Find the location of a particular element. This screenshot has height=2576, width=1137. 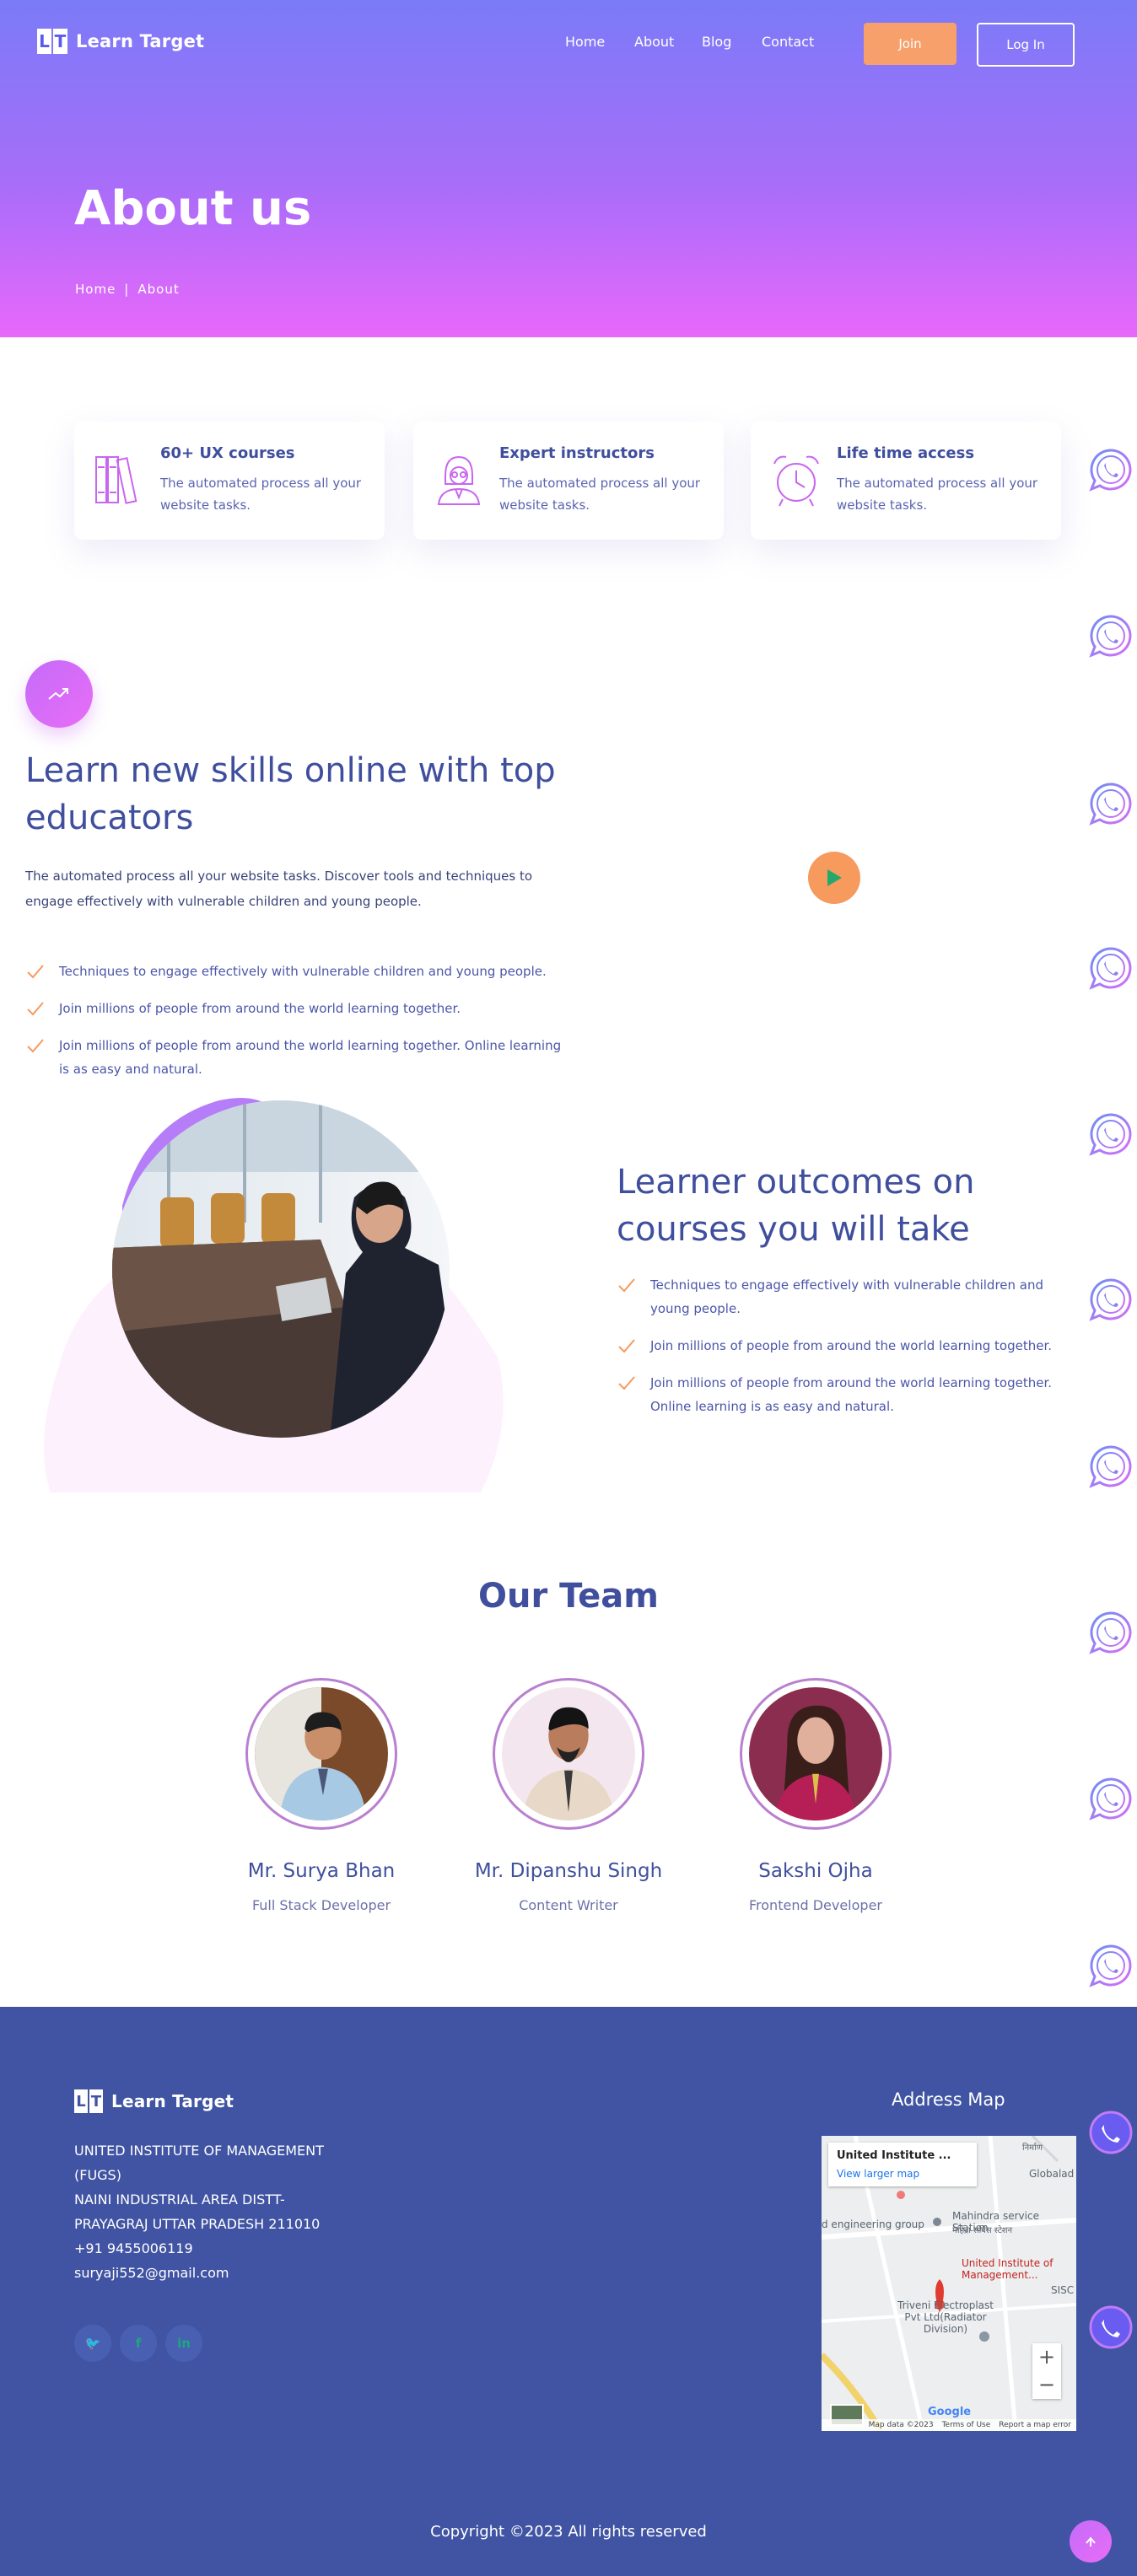

phone-number: +91 9455006119 is located at coordinates (213, 2248).